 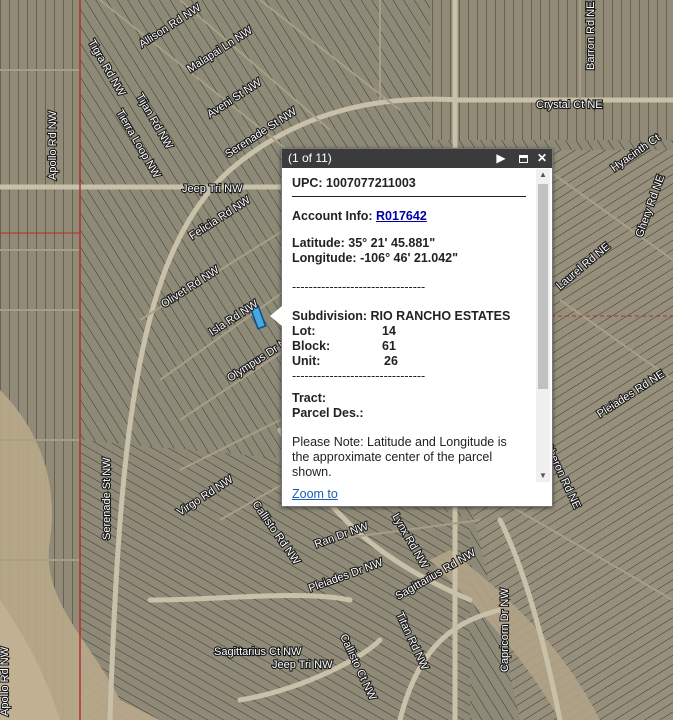 I want to click on longitude-value: -106° 46' 21.042", so click(x=409, y=258).